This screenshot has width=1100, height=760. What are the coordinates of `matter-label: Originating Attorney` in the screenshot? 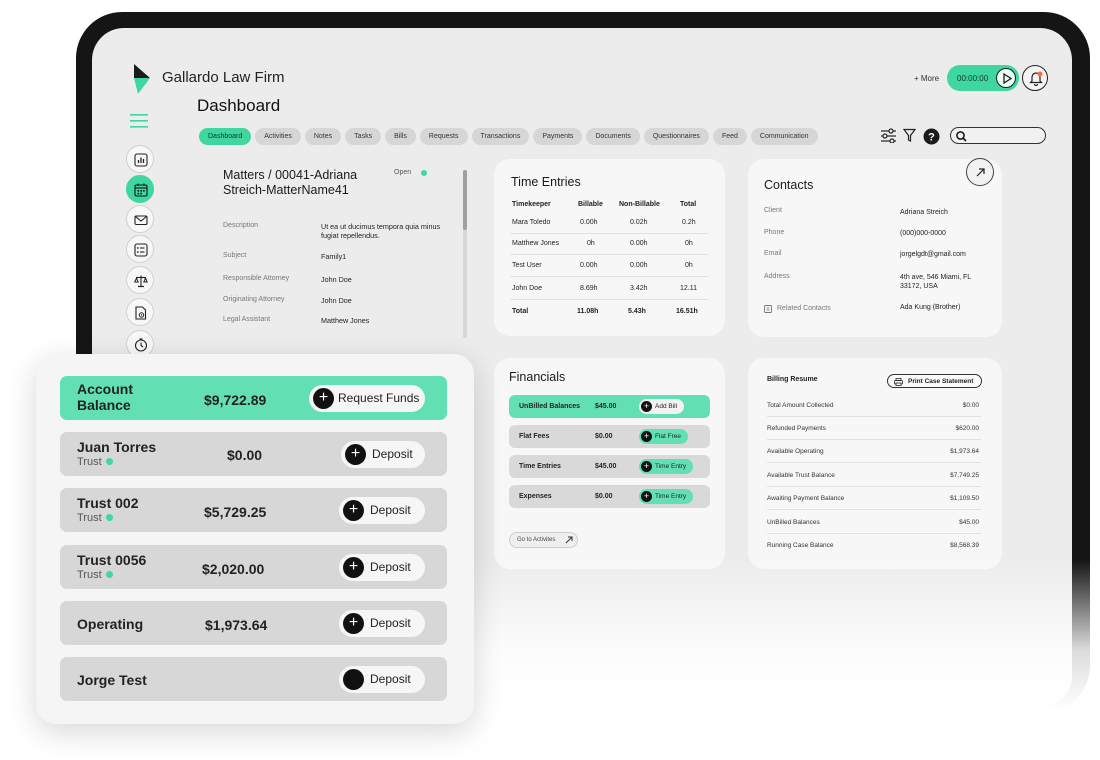 It's located at (254, 299).